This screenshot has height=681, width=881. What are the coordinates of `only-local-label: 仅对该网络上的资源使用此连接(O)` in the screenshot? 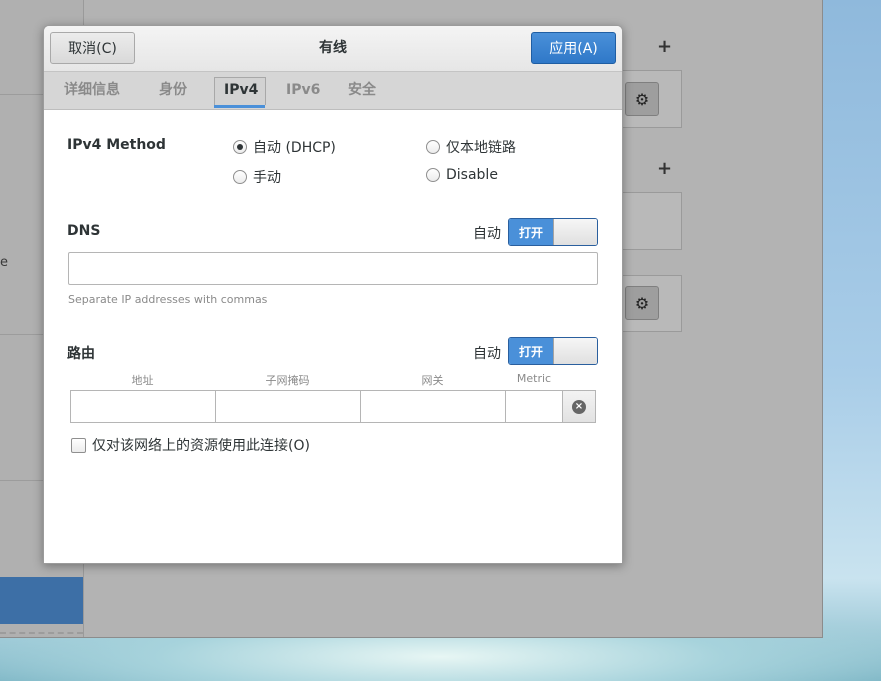 It's located at (201, 446).